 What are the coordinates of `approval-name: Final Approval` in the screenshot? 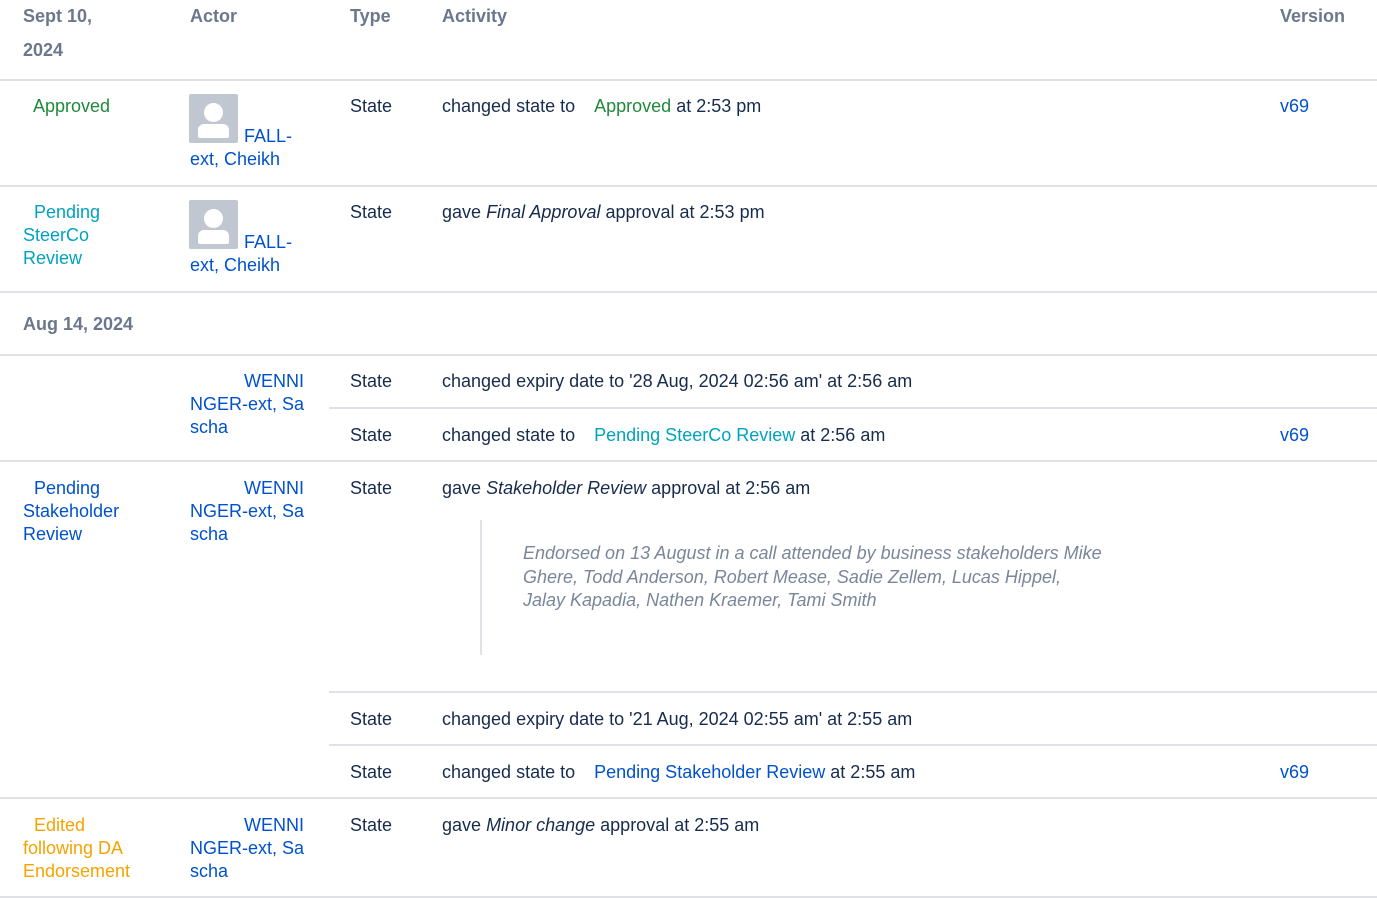 It's located at (543, 212).